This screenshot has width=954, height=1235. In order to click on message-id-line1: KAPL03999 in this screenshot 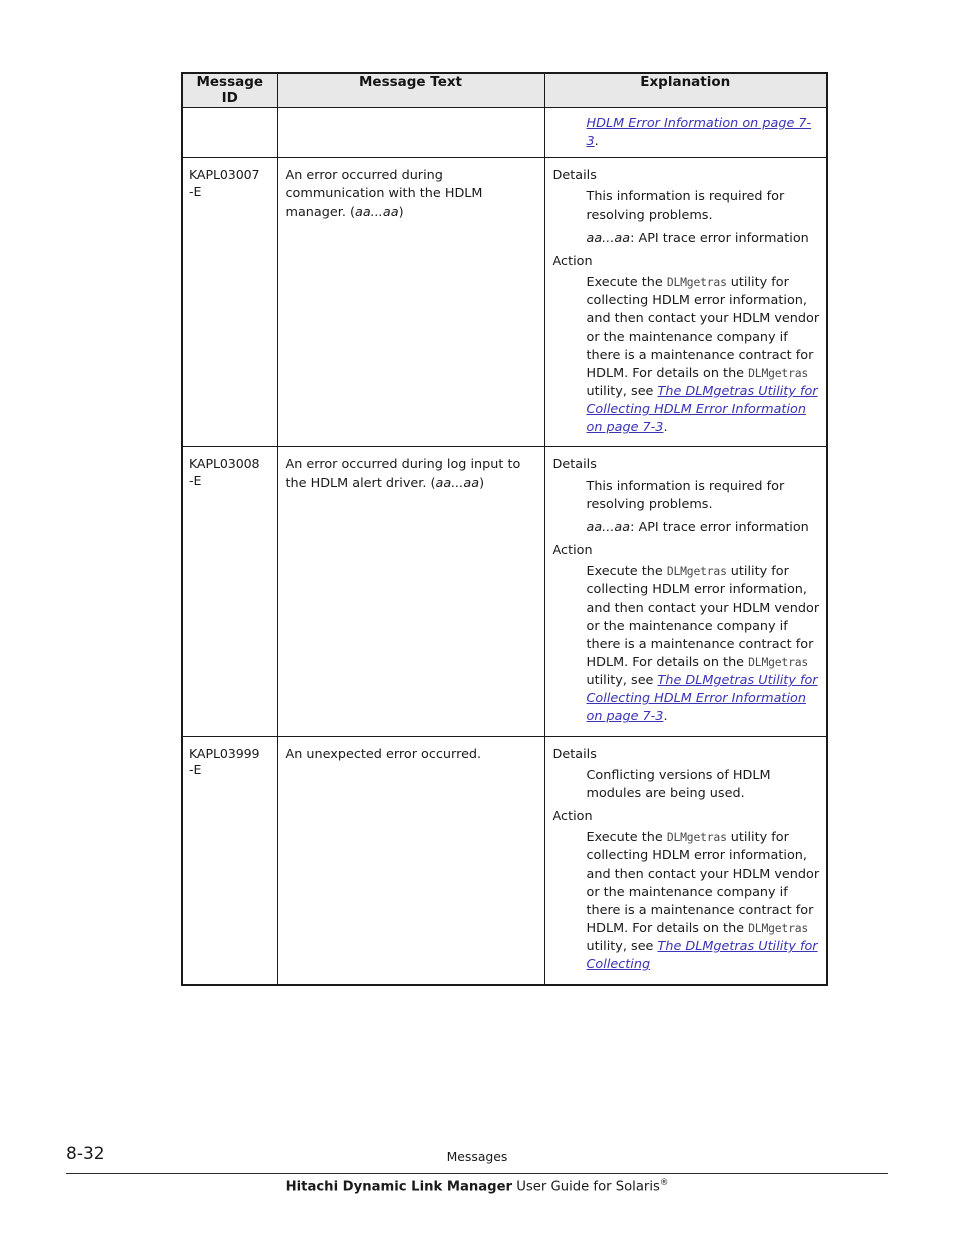, I will do `click(224, 753)`.